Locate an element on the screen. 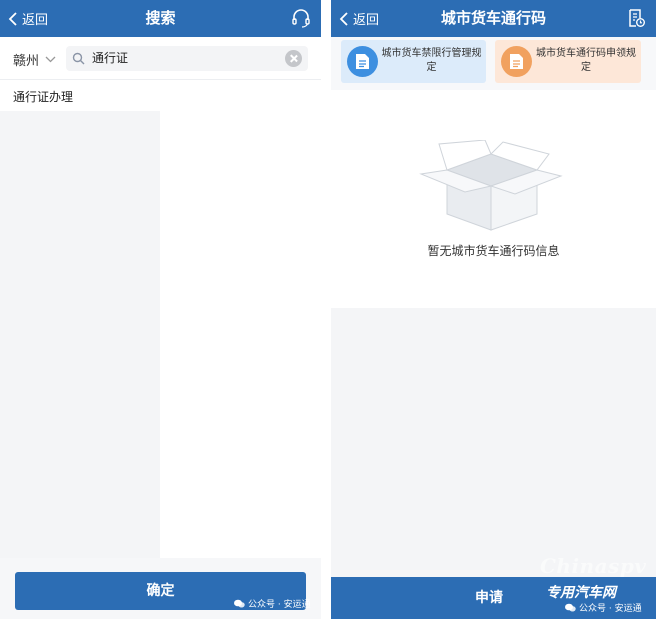 The height and width of the screenshot is (619, 656). regulation-cards: 城市货车禁限行管理规定 城市货车通行码申领规定 is located at coordinates (493, 63).